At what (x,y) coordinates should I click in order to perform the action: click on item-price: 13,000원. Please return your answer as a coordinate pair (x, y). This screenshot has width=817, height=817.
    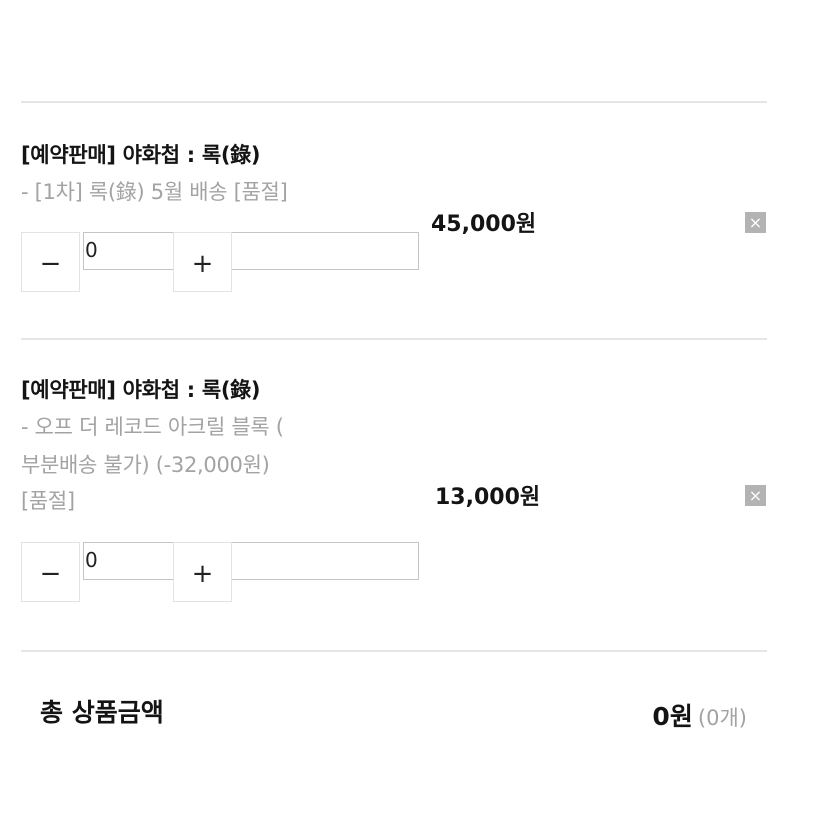
    Looking at the image, I should click on (488, 497).